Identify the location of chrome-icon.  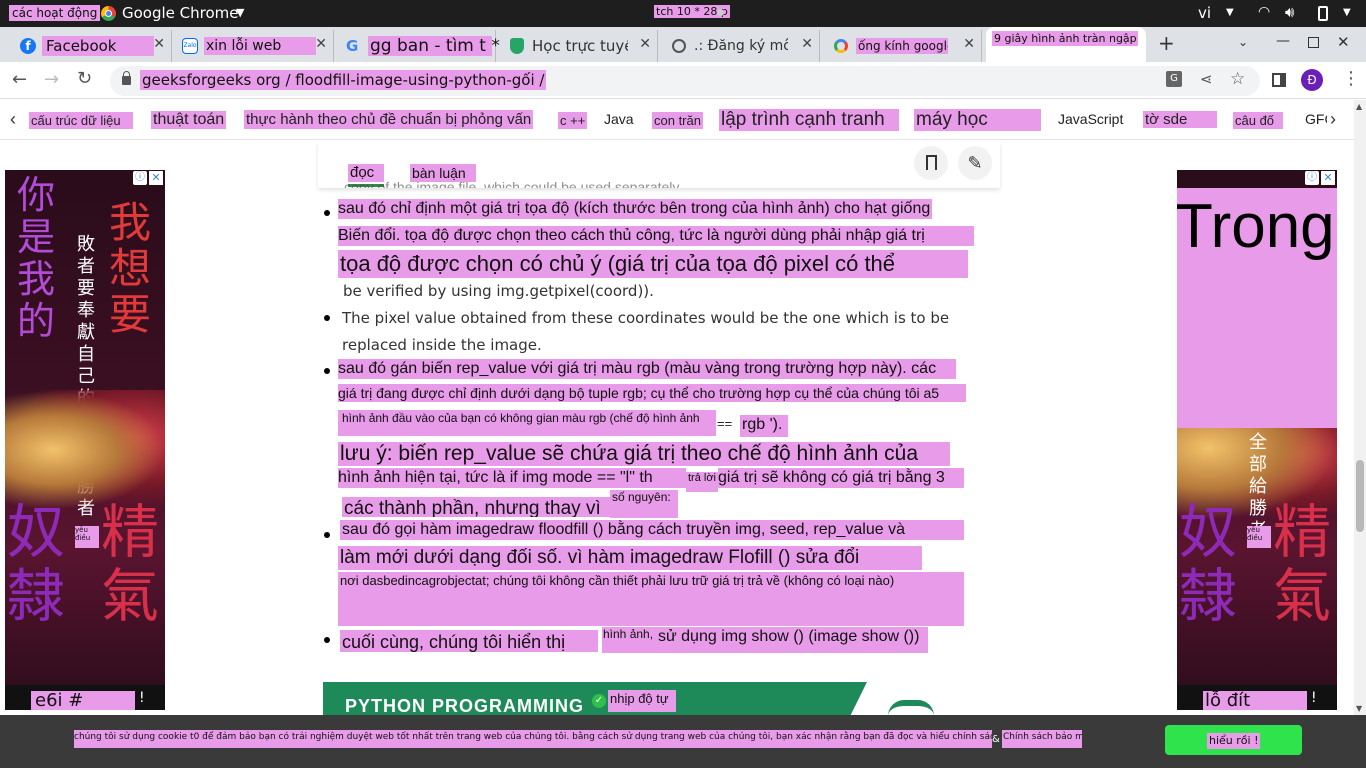
(108, 13).